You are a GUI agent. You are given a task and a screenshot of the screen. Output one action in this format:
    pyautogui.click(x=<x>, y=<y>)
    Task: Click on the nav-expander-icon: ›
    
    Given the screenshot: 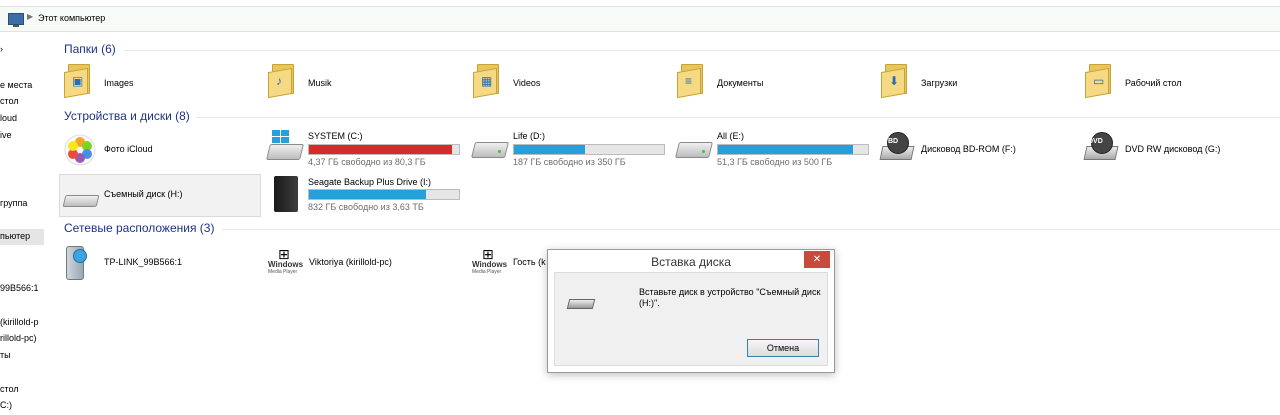 What is the action you would take?
    pyautogui.click(x=1, y=49)
    